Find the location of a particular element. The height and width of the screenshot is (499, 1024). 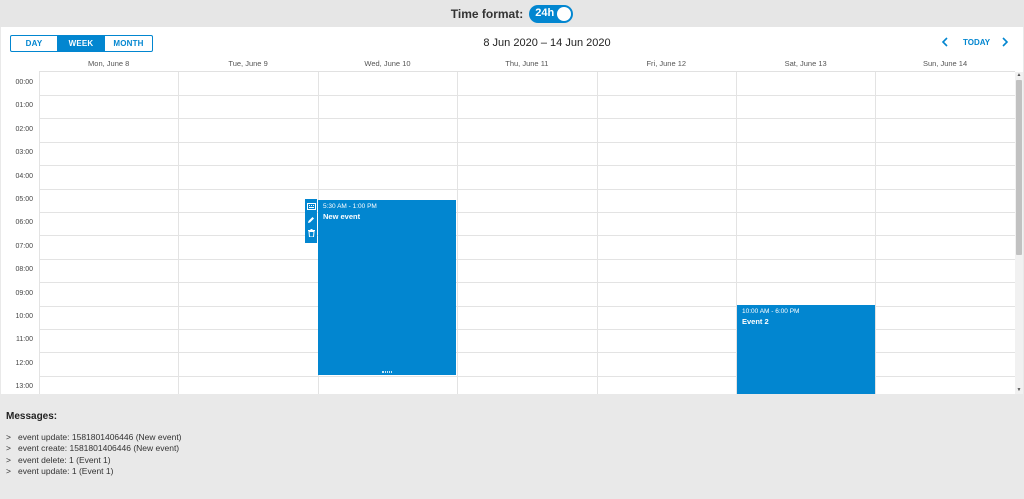

day-header-sat: Sat, June 13 is located at coordinates (805, 63).